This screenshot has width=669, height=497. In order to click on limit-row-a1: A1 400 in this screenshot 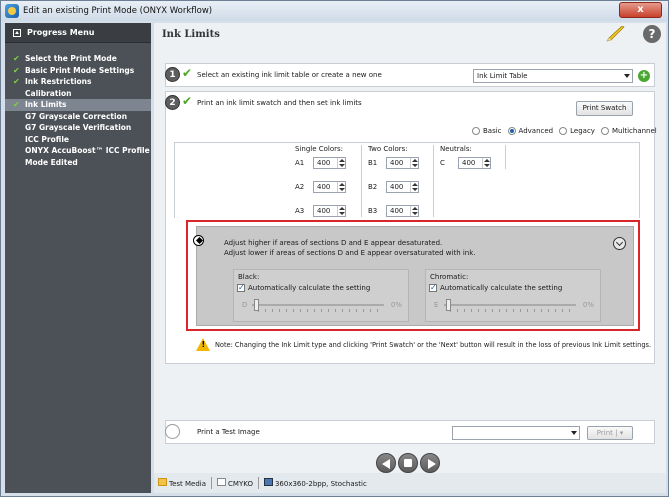, I will do `click(320, 163)`.